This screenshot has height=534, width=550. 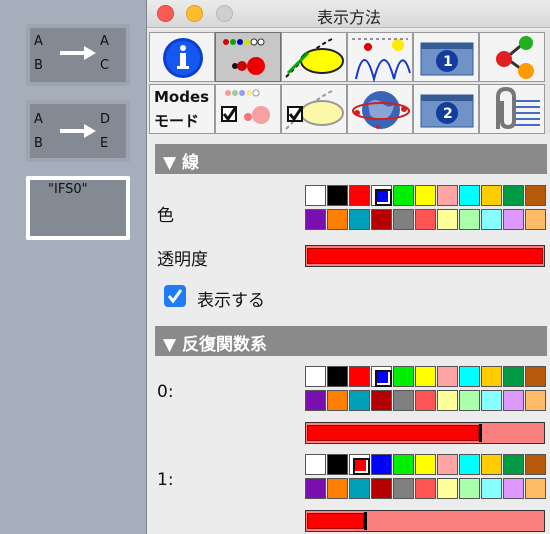 I want to click on iter0-opacity-slider, so click(x=425, y=433).